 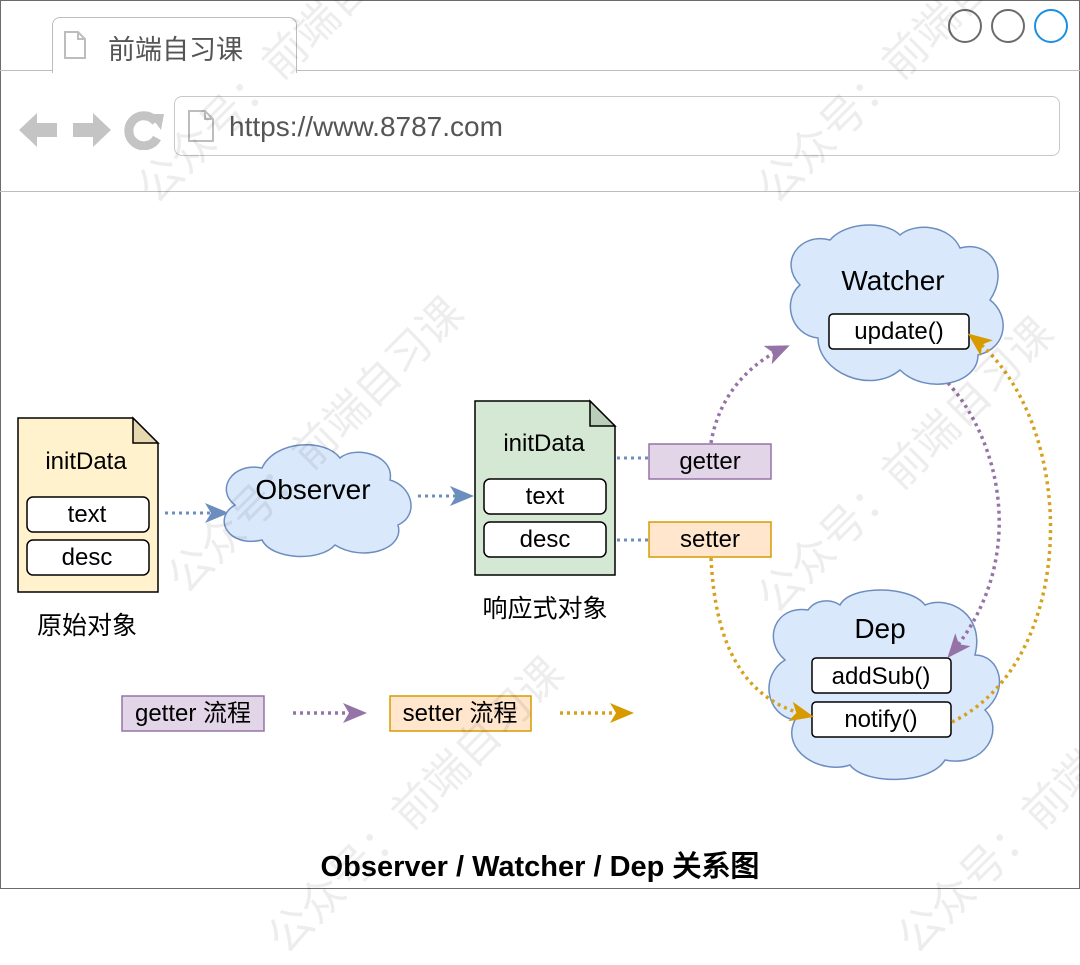 I want to click on raw-object-title: initData, so click(x=86, y=461).